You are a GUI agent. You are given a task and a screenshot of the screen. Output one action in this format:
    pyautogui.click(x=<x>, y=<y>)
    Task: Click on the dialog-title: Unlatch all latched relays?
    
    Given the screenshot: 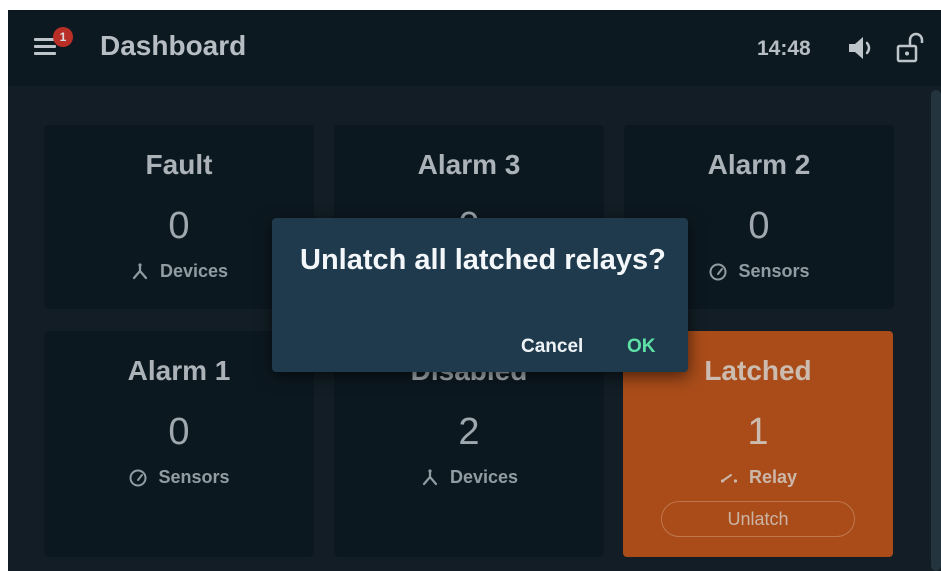 What is the action you would take?
    pyautogui.click(x=483, y=260)
    